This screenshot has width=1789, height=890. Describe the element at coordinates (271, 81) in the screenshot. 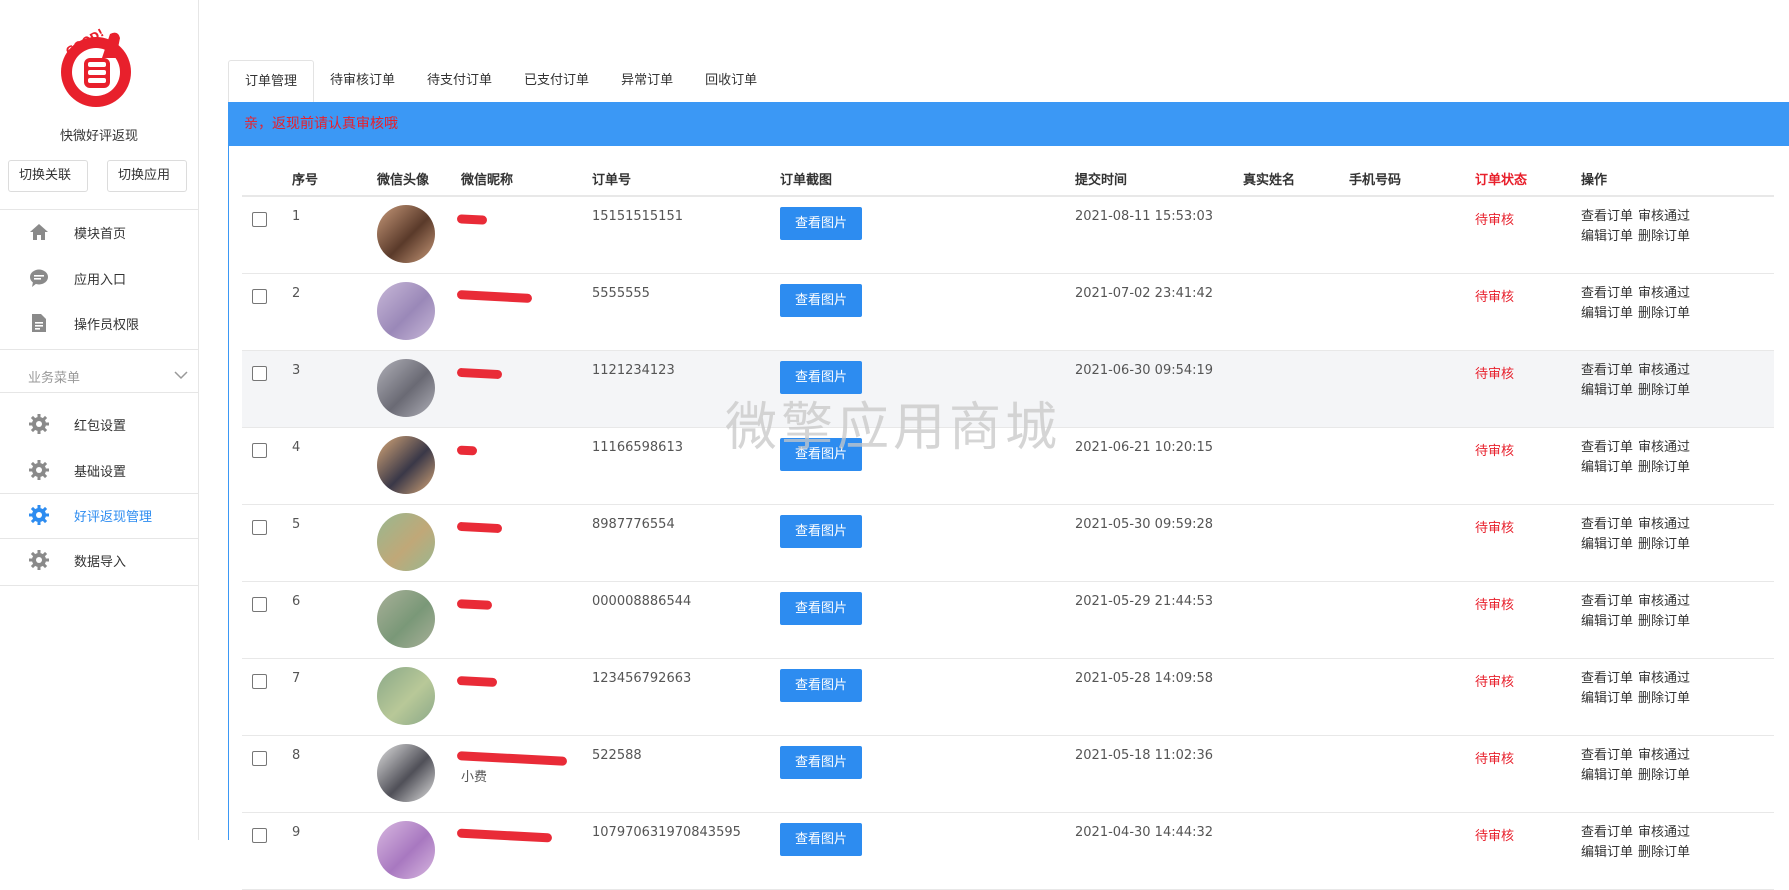

I see `tab-order-management: 订单管理` at that location.